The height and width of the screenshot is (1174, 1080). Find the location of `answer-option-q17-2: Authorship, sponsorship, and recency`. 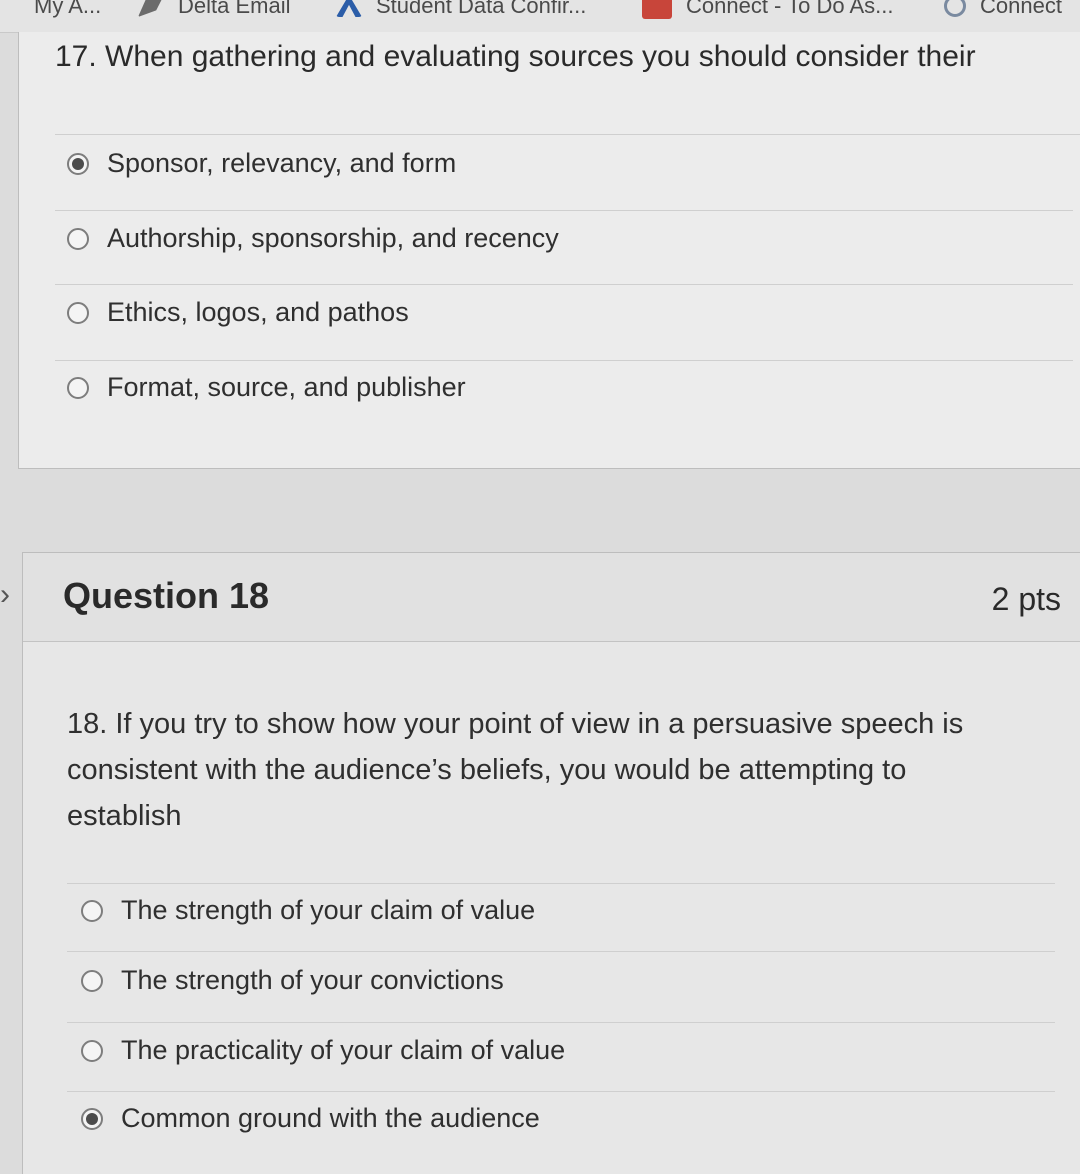

answer-option-q17-2: Authorship, sponsorship, and recency is located at coordinates (313, 238).